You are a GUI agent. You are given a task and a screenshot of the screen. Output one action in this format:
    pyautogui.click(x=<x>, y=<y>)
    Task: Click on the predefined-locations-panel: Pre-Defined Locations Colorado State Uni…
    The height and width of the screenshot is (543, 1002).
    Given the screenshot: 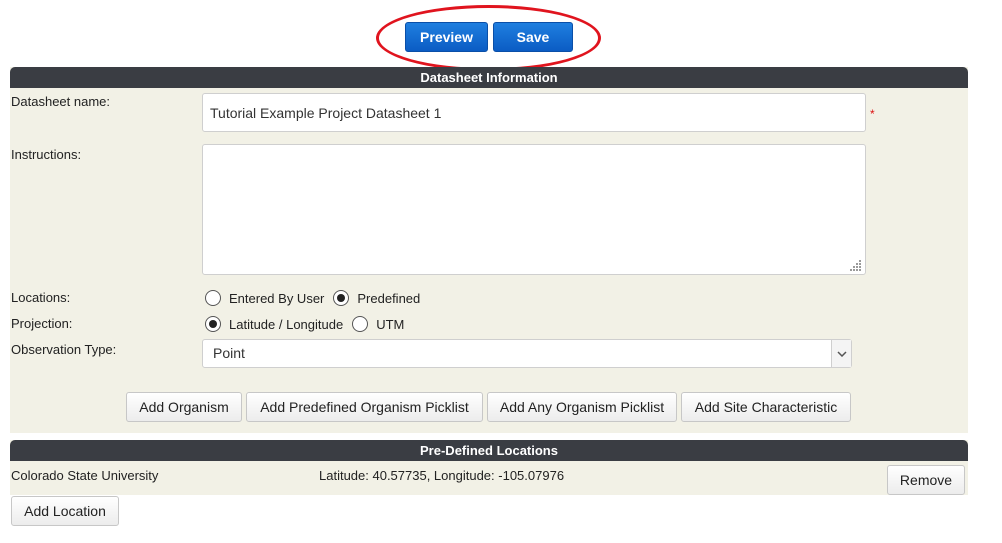 What is the action you would take?
    pyautogui.click(x=489, y=467)
    